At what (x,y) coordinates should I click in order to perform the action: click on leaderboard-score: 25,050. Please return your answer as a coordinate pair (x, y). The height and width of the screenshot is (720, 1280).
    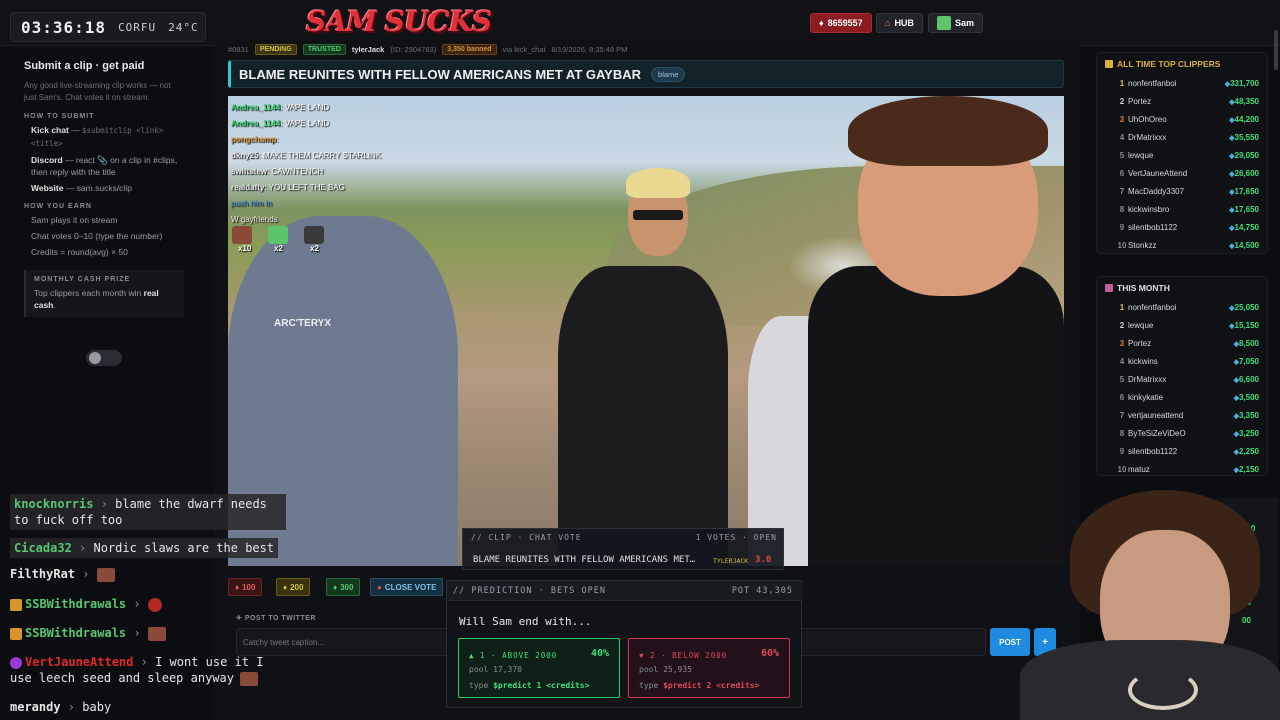
    Looking at the image, I should click on (1244, 307).